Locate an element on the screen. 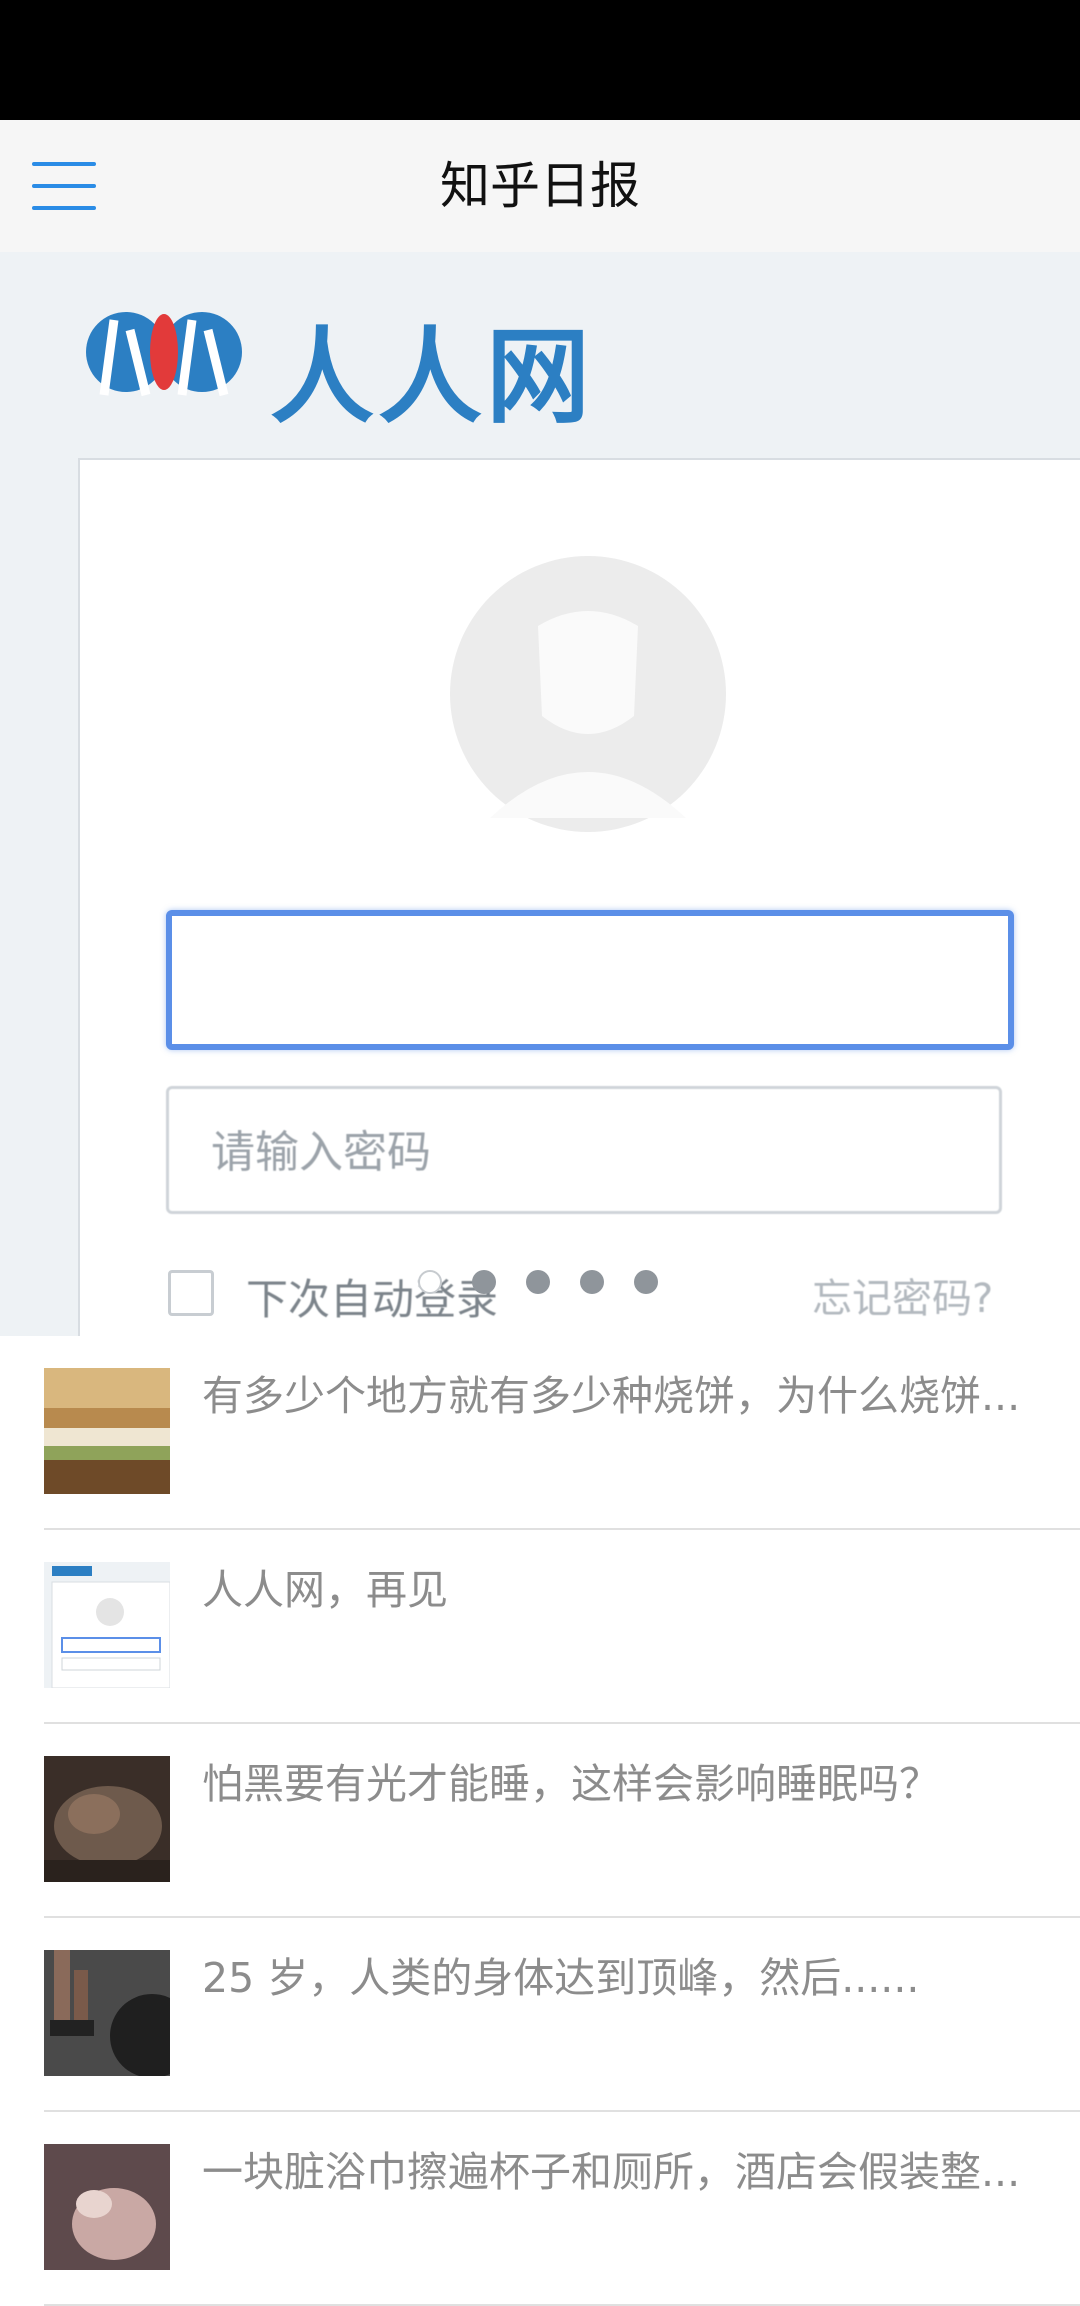  banner-pager is located at coordinates (538, 1285).